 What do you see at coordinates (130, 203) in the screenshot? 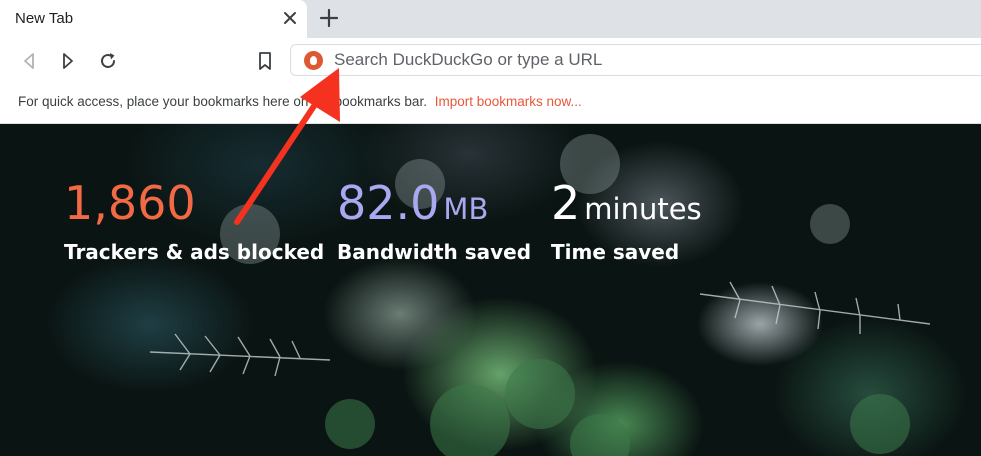
I see `trackers-count: 1,860` at bounding box center [130, 203].